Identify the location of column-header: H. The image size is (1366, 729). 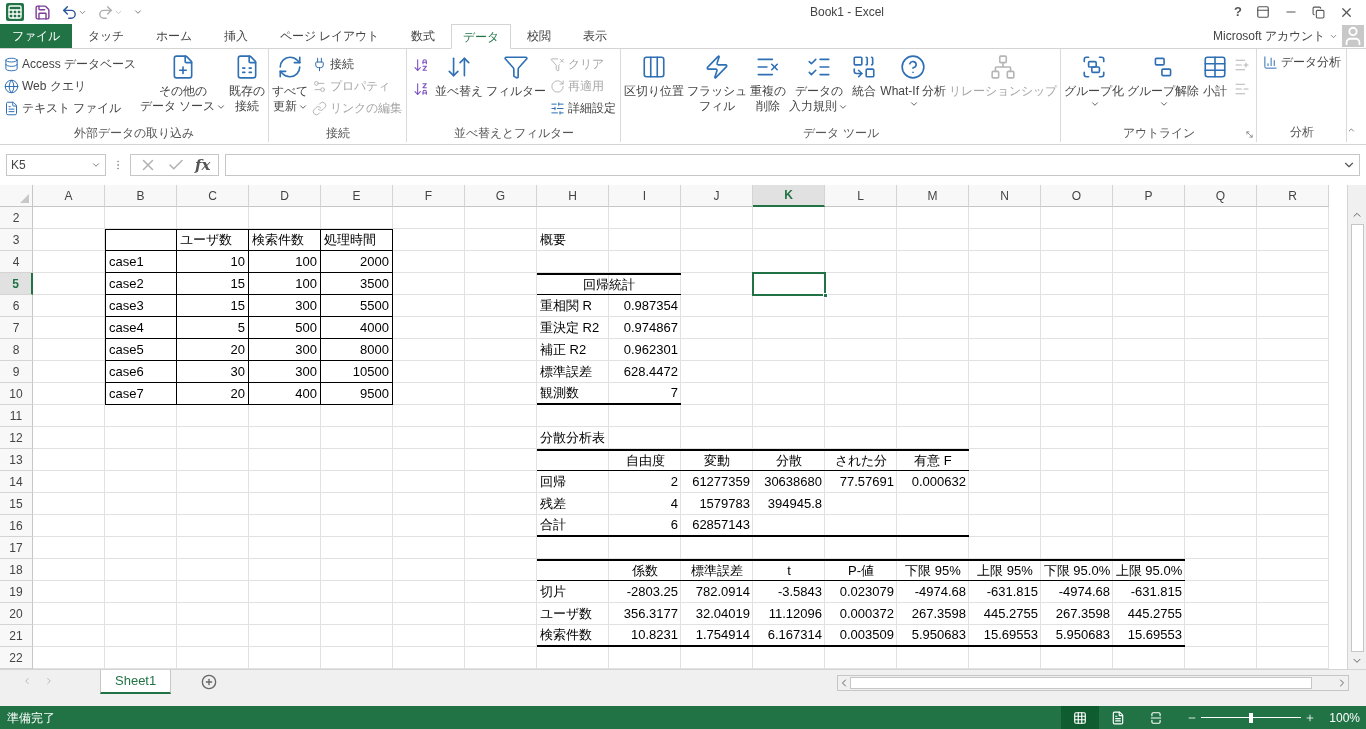
(573, 196).